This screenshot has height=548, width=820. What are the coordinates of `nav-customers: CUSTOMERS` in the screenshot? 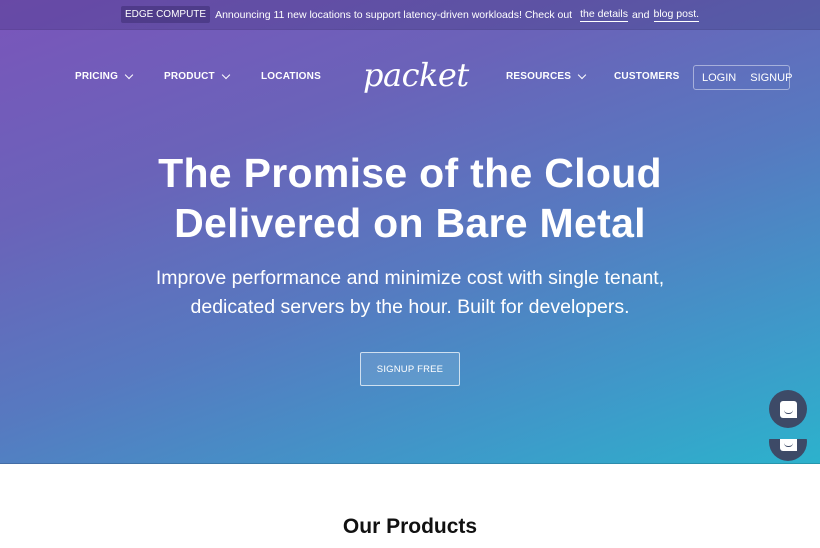 It's located at (647, 76).